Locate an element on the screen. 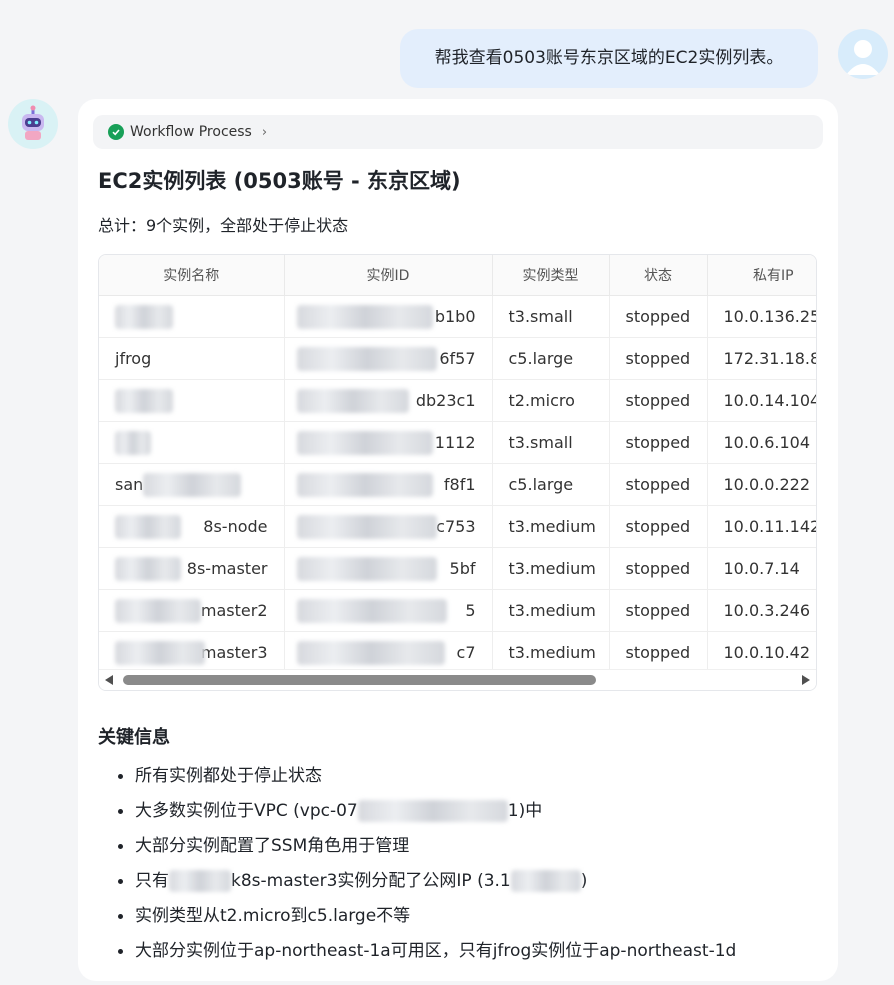 Image resolution: width=894 pixels, height=985 pixels. check-circle-icon is located at coordinates (116, 132).